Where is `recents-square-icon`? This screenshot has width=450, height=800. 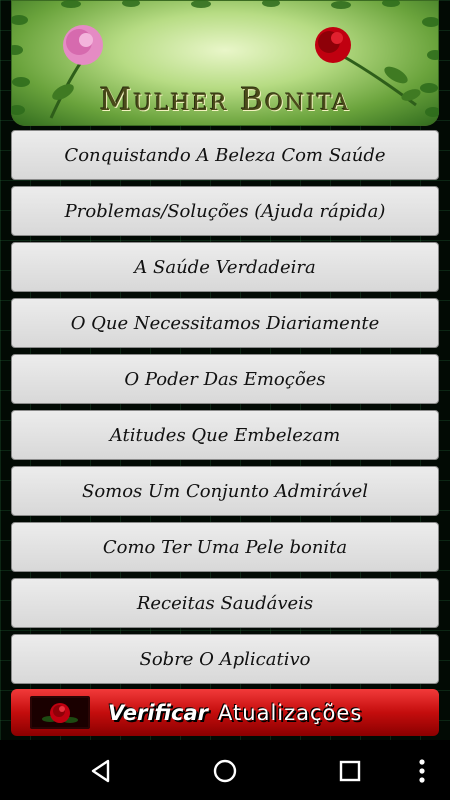
recents-square-icon is located at coordinates (350, 771).